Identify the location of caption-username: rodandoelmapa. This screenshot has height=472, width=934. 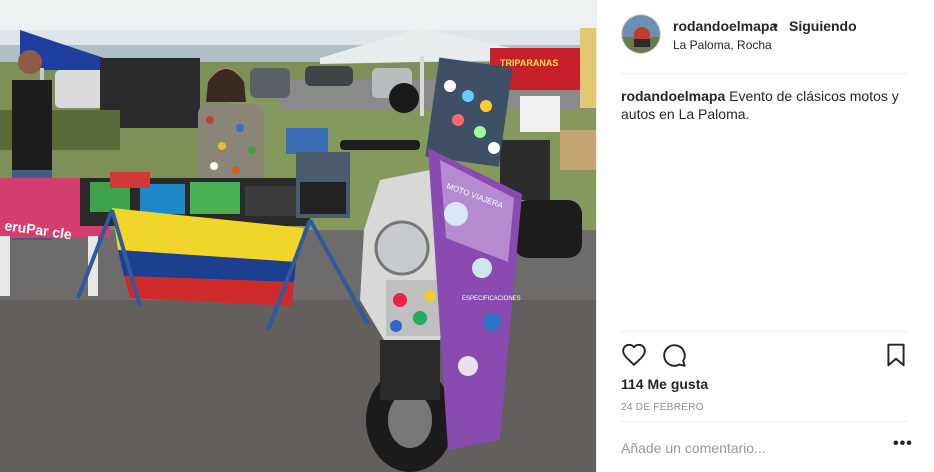
(673, 96).